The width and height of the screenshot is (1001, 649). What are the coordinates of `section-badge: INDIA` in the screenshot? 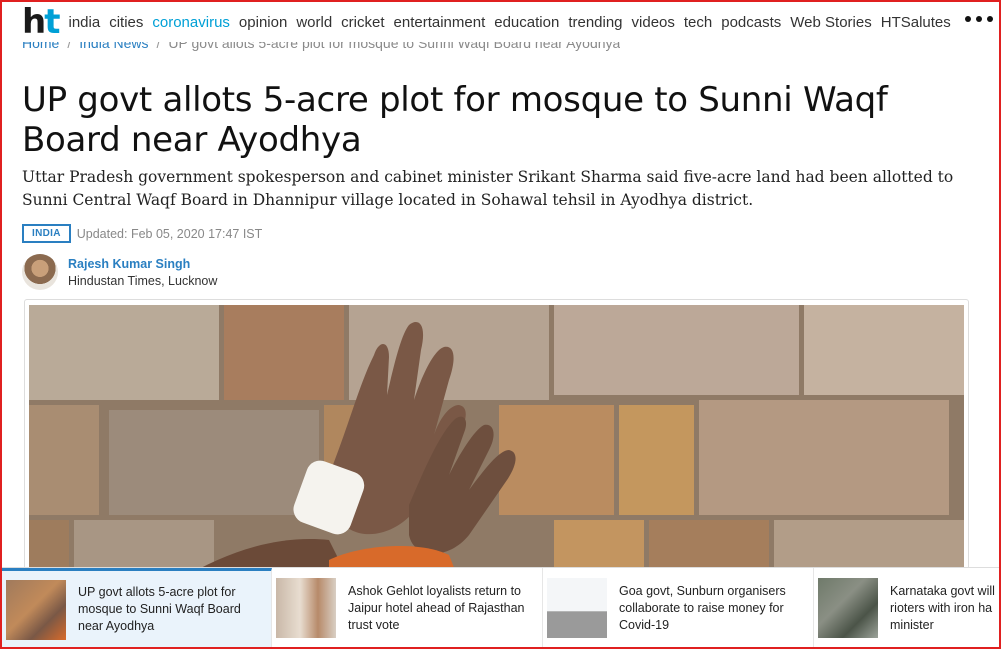 It's located at (46, 233).